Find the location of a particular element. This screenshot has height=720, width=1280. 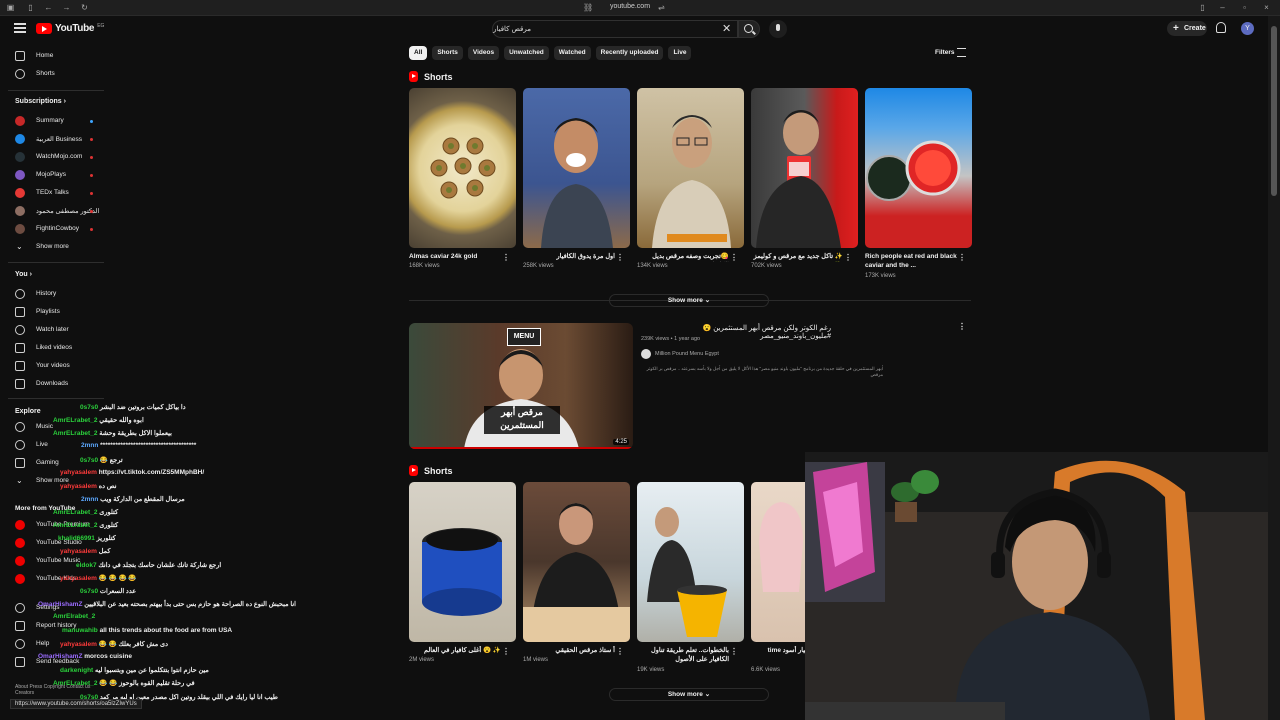

scroll-thumb is located at coordinates (1274, 111).